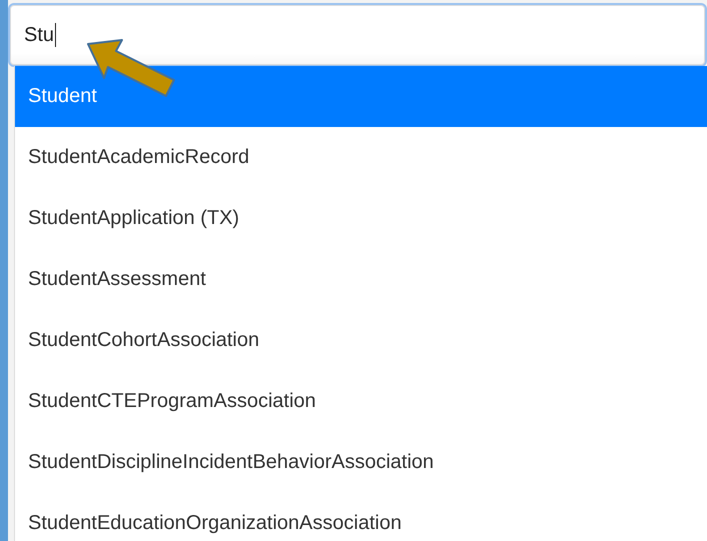 The width and height of the screenshot is (707, 541). Describe the element at coordinates (361, 462) in the screenshot. I see `suggestion-item: StudentDisciplineIncidentBehaviorAssociation` at that location.